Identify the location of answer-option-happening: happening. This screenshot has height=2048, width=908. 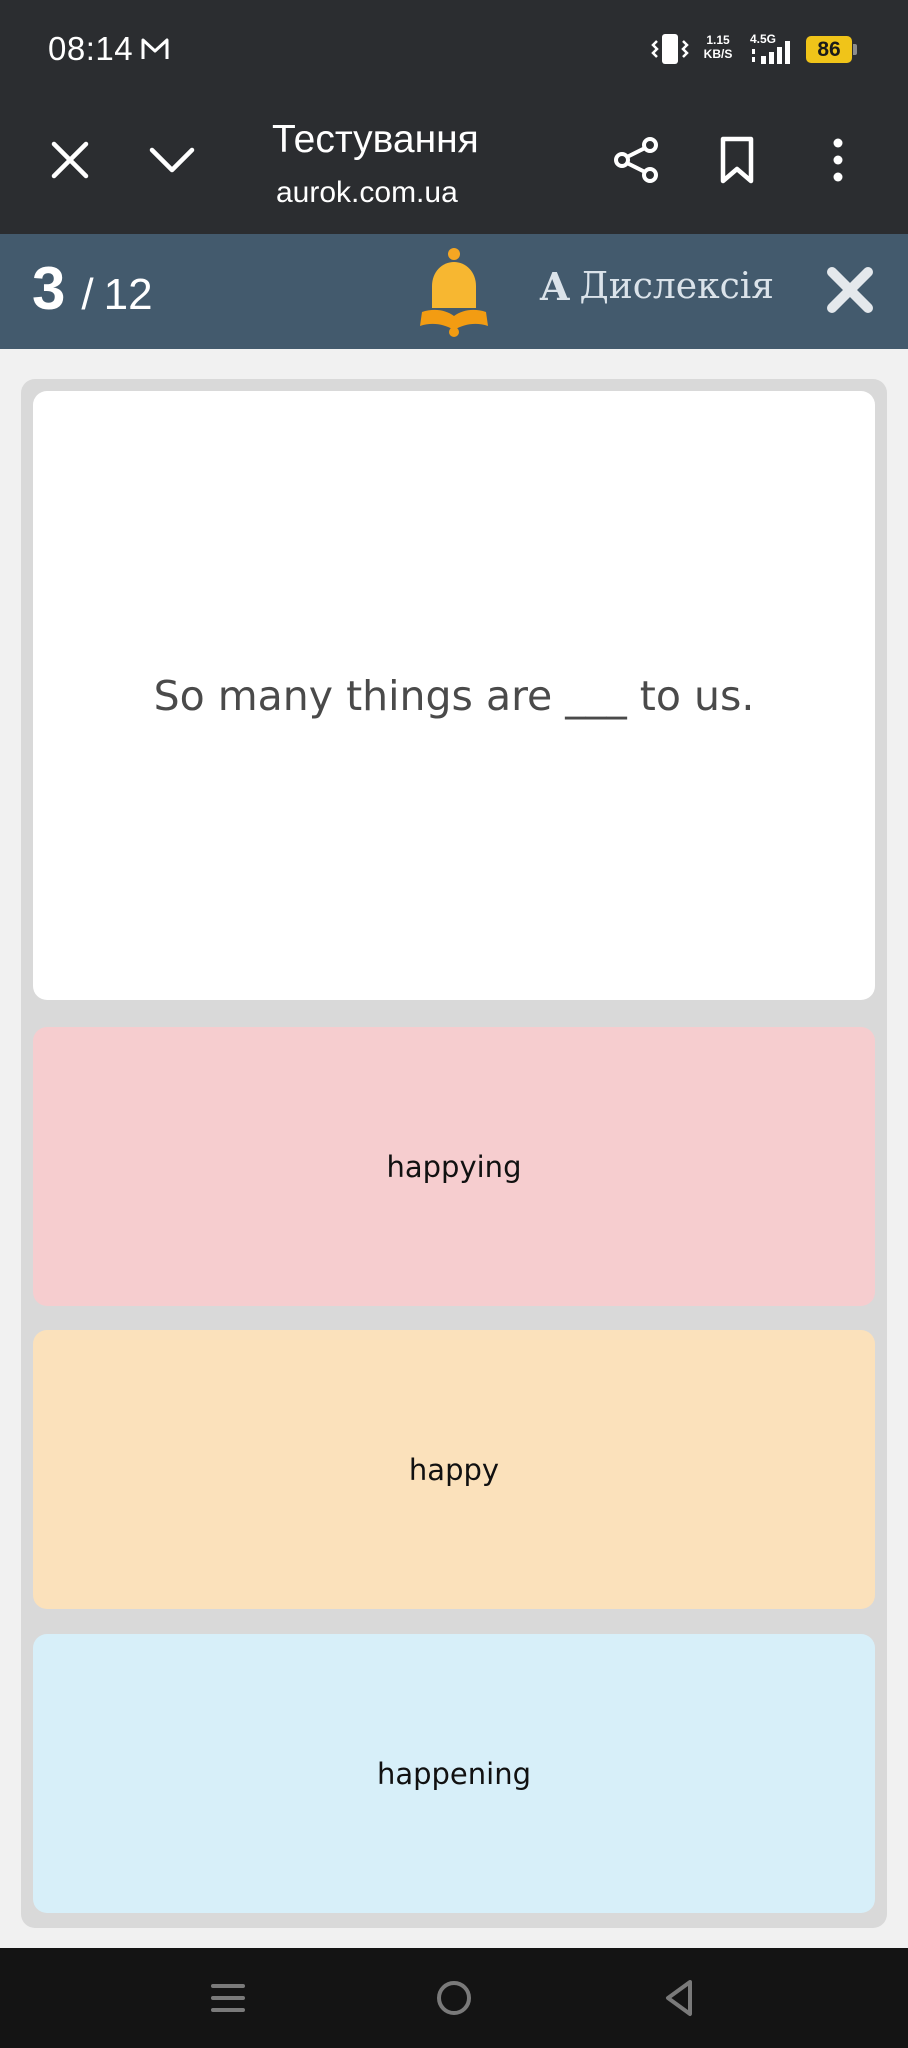
(454, 1773).